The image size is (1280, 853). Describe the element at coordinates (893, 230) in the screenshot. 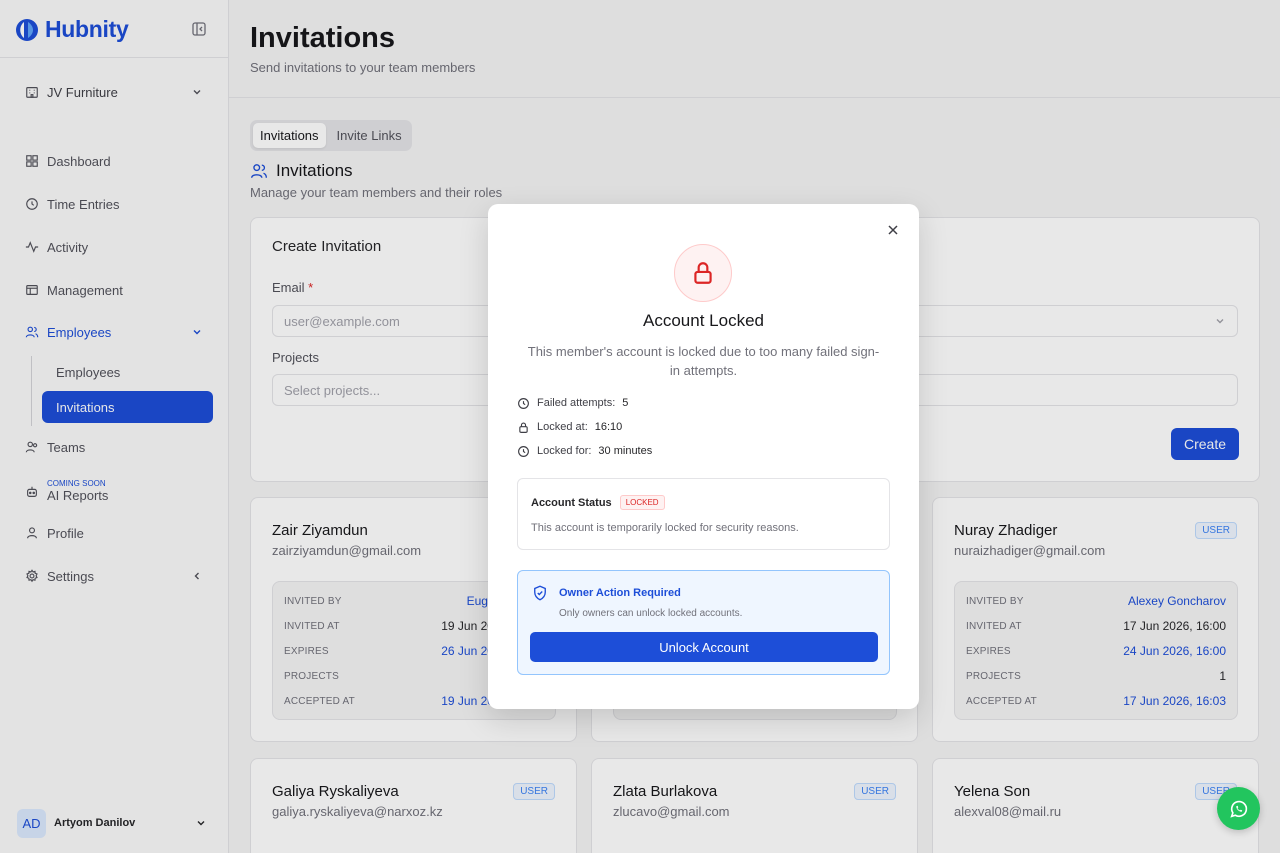

I see `close-icon` at that location.